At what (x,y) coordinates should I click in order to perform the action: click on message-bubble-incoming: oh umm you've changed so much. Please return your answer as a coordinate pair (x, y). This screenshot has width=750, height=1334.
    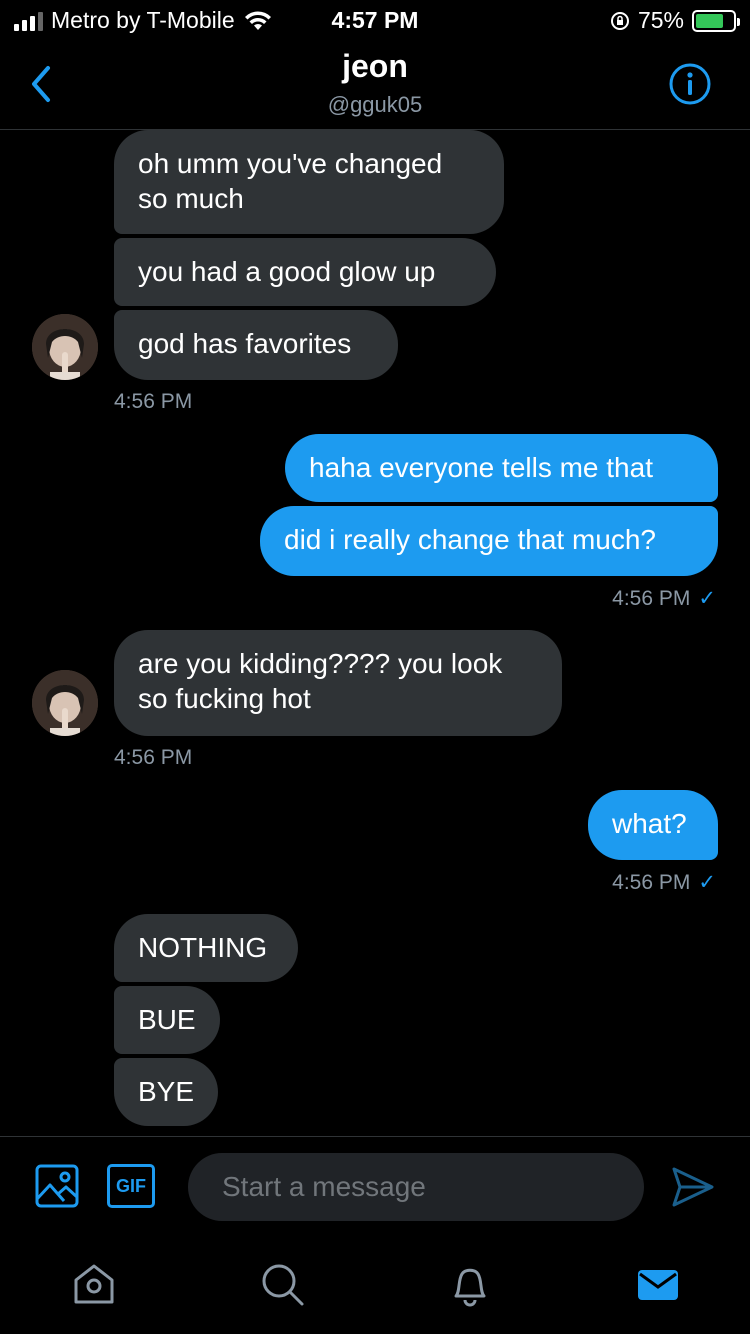
    Looking at the image, I should click on (309, 182).